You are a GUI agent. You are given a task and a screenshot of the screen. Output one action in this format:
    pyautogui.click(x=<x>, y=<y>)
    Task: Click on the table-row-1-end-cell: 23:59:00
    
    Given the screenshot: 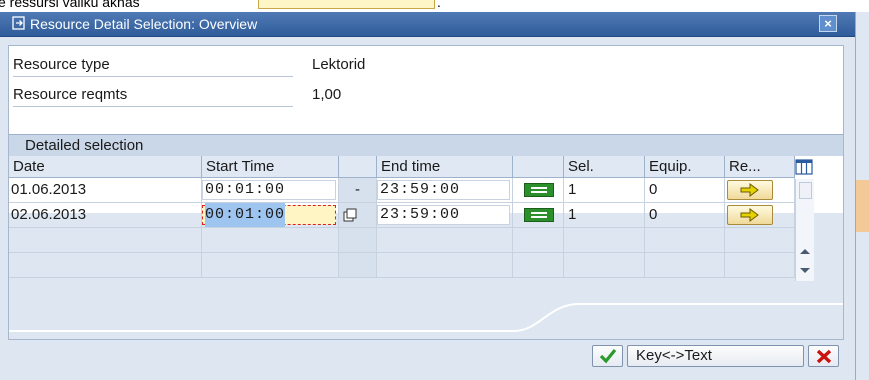 What is the action you would take?
    pyautogui.click(x=445, y=190)
    